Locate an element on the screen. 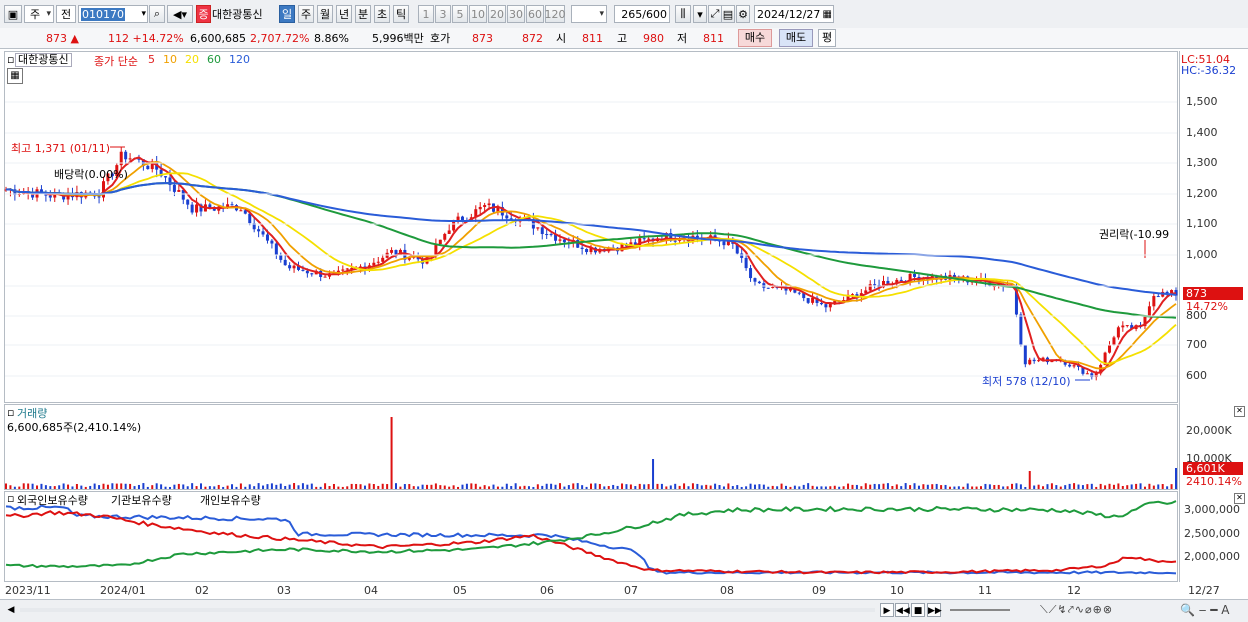  turnover: 8.86% is located at coordinates (331, 38).